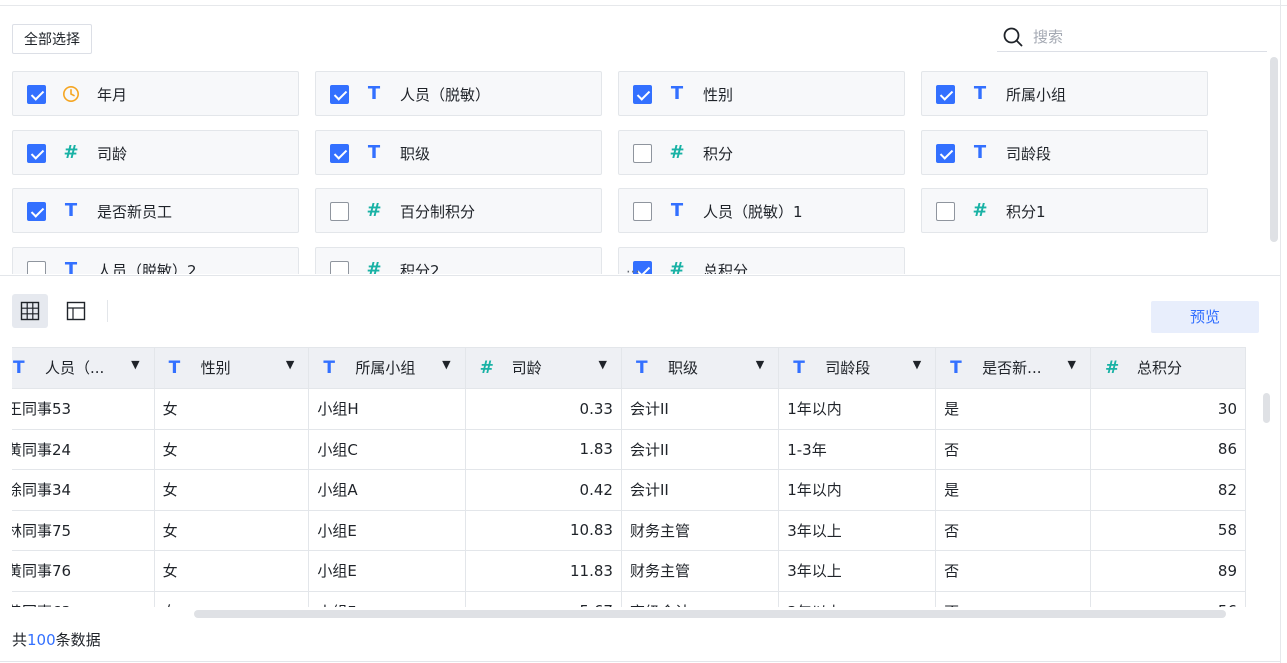  I want to click on column-header: T 所属小组 ▼, so click(387, 368).